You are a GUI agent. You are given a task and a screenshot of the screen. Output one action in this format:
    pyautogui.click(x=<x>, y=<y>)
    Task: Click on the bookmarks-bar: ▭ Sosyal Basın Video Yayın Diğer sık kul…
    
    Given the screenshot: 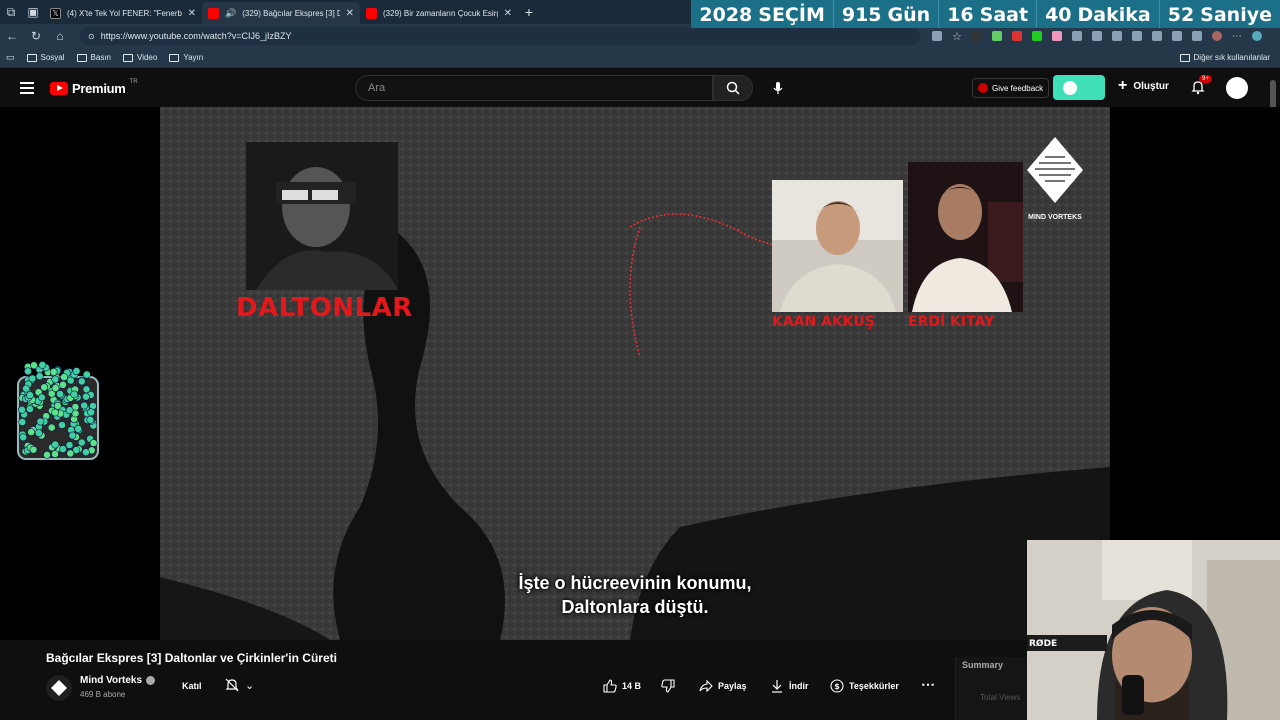 What is the action you would take?
    pyautogui.click(x=640, y=58)
    